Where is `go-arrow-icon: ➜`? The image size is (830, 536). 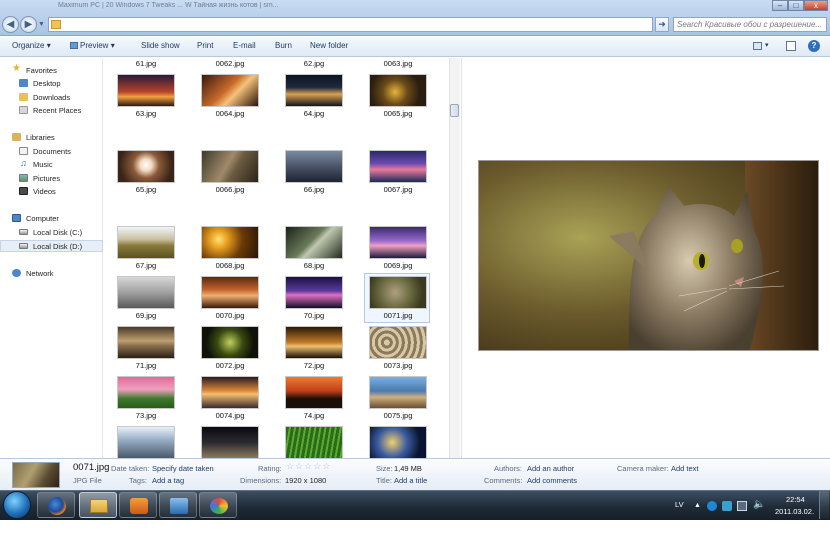
go-arrow-icon: ➜ is located at coordinates (662, 24).